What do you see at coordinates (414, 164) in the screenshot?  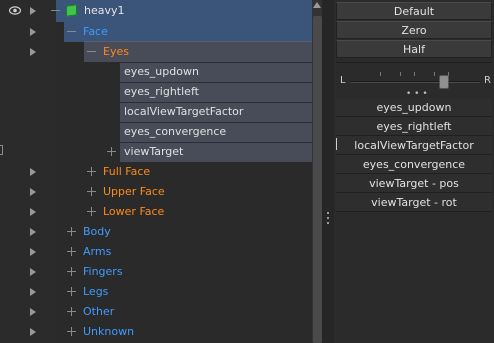 I see `pinned-control-eyes-convergence: eyes_convergence` at bounding box center [414, 164].